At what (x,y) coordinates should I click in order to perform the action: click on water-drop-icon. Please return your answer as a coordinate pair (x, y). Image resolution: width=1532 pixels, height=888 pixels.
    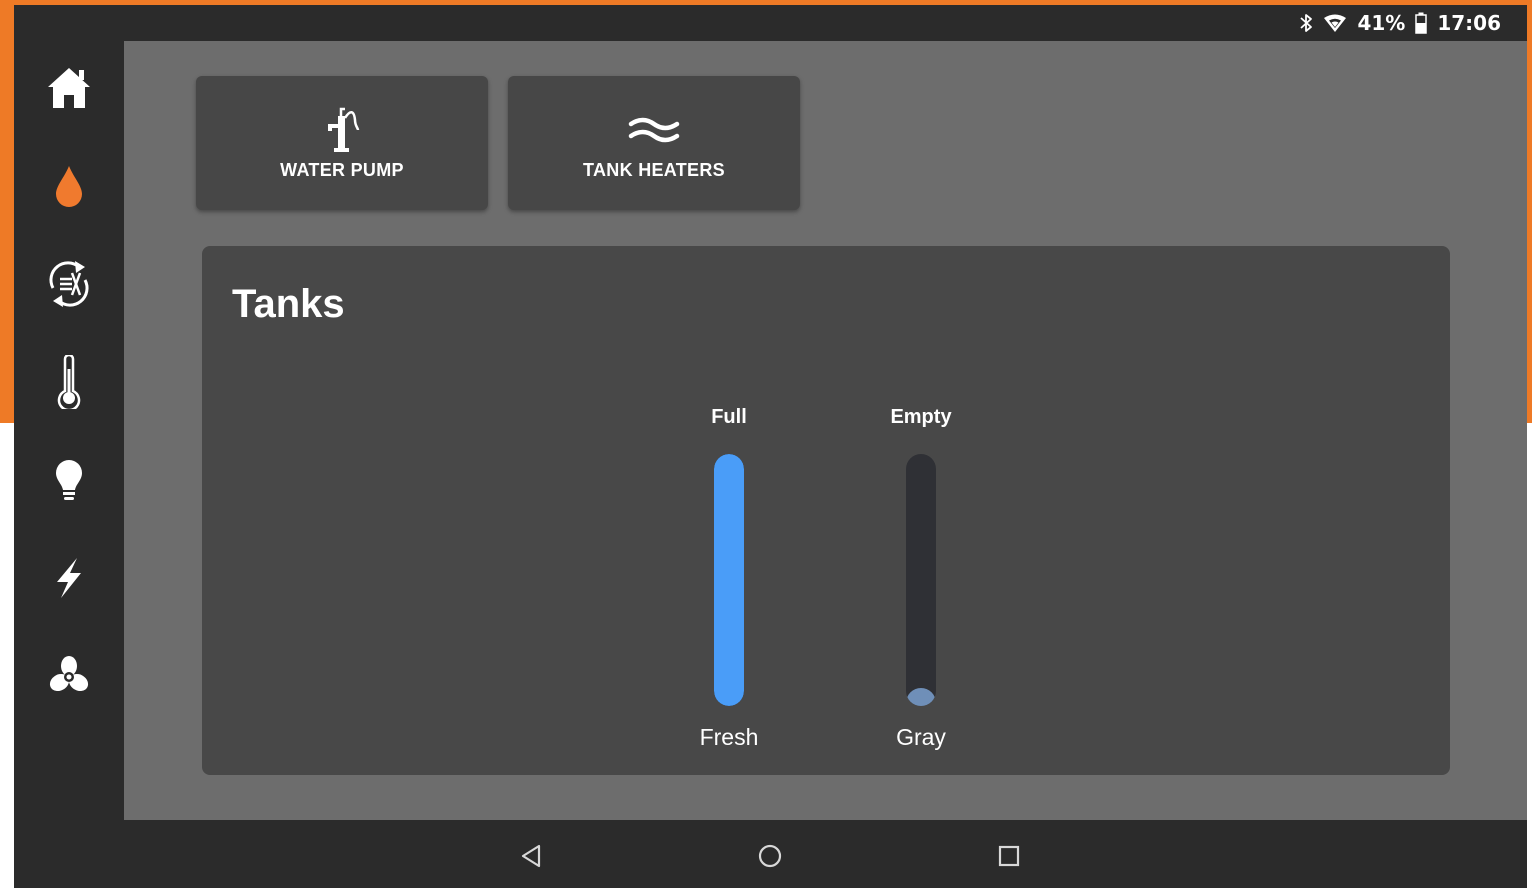
    Looking at the image, I should click on (69, 186).